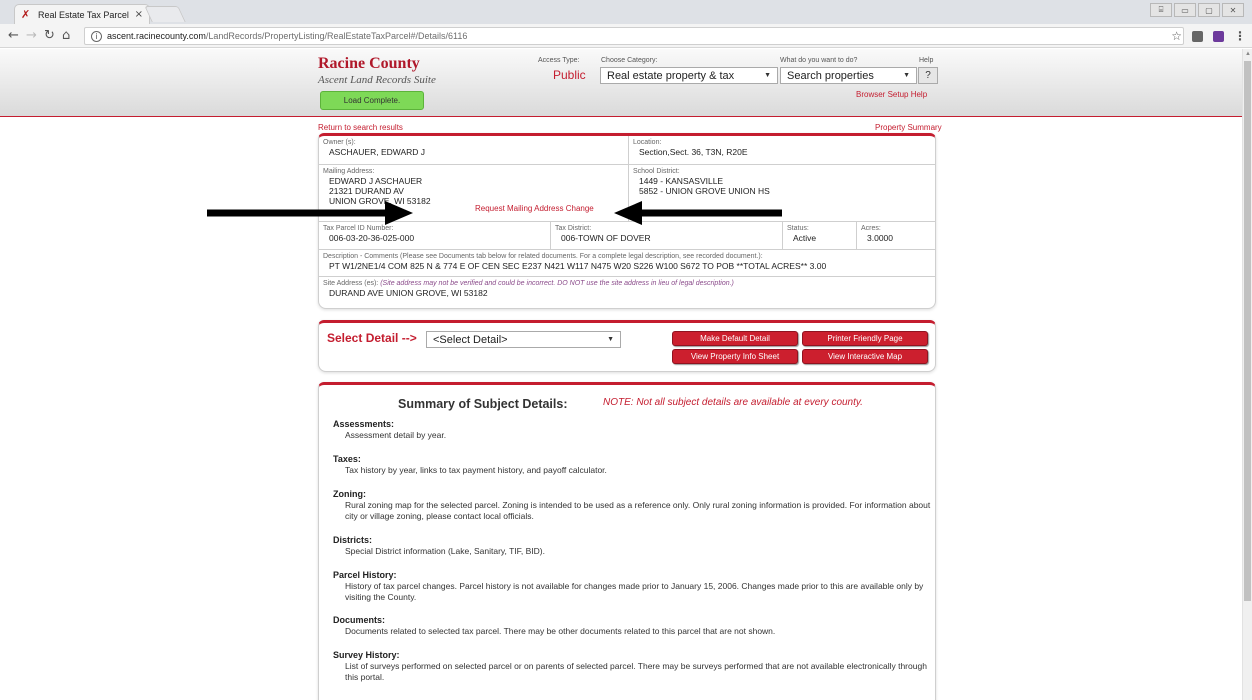 The image size is (1252, 700). What do you see at coordinates (156, 36) in the screenshot?
I see `url-host: ascent.racinecounty.com` at bounding box center [156, 36].